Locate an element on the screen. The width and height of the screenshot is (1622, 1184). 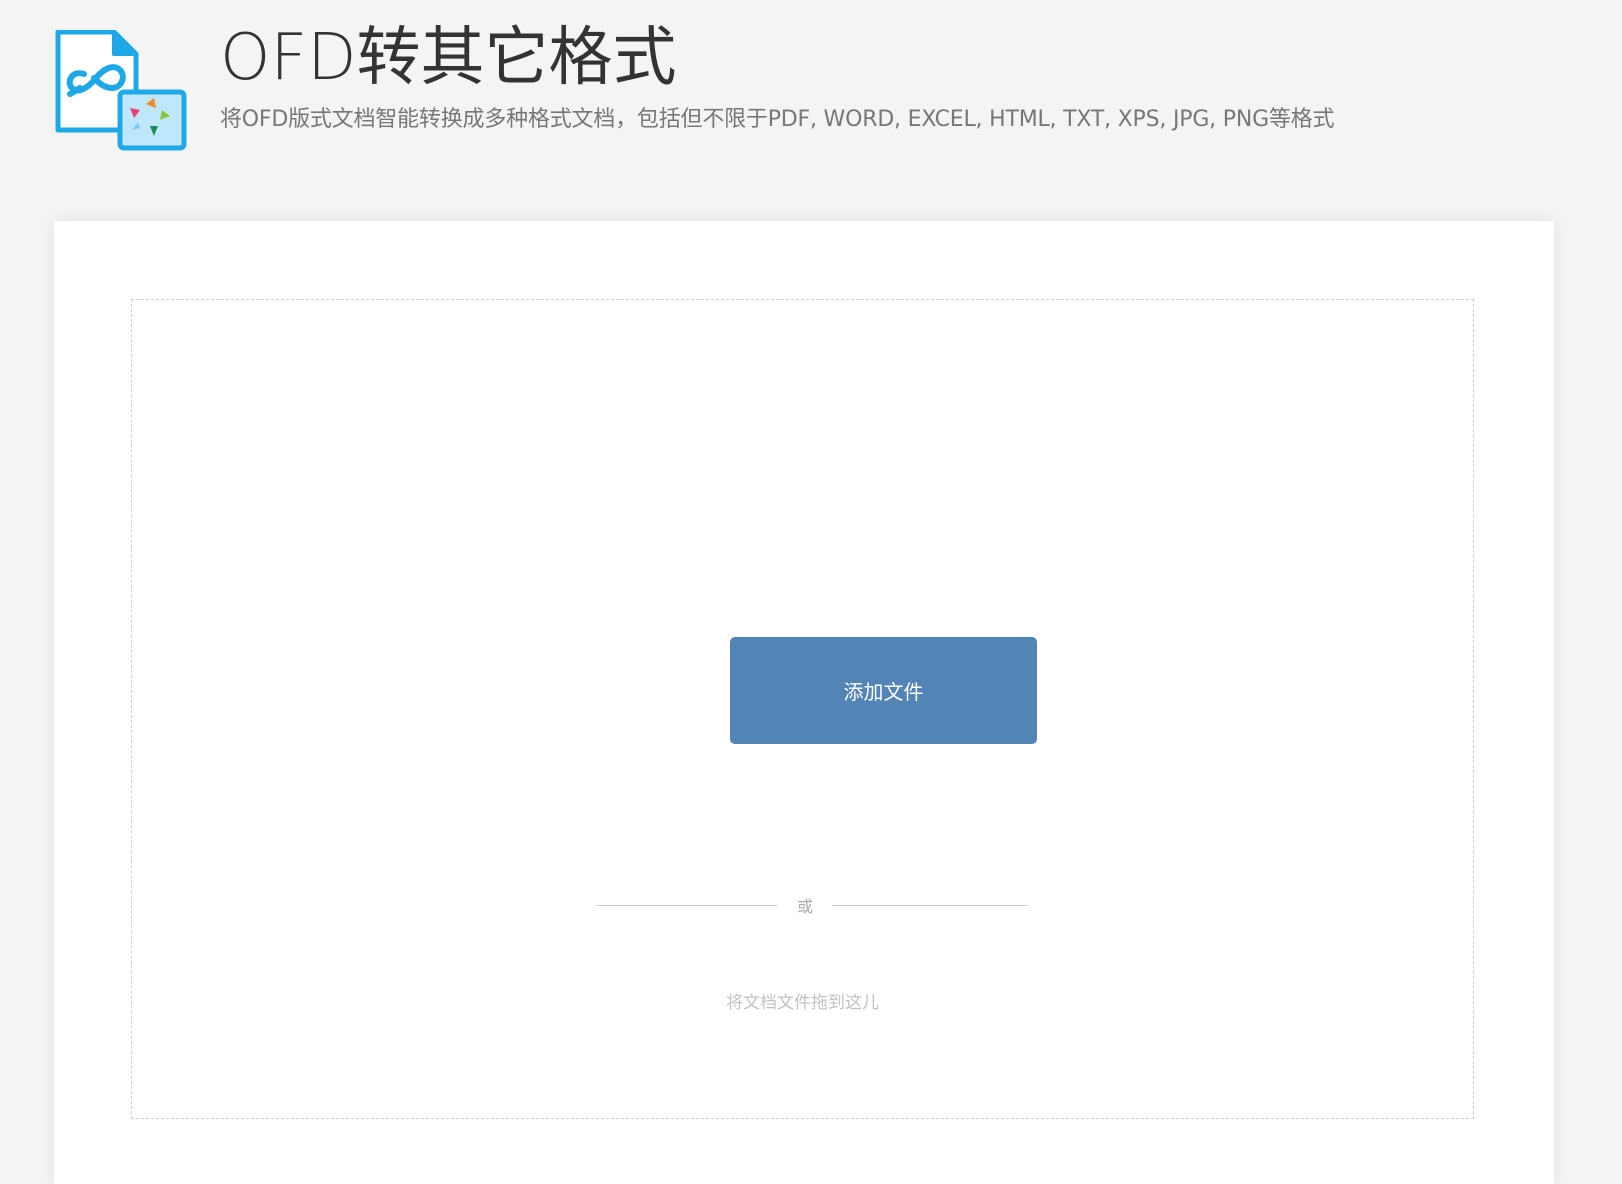
add-file-button: 添加文件 is located at coordinates (883, 690).